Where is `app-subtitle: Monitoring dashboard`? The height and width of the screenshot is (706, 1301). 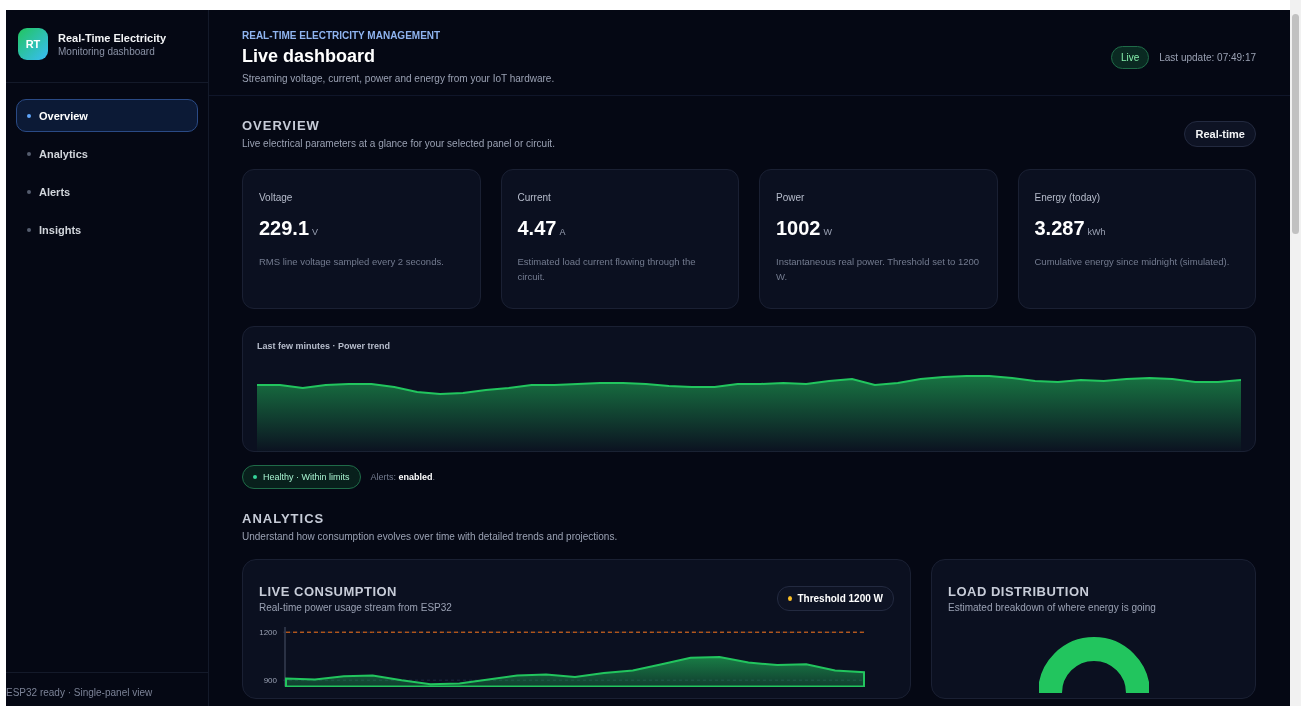 app-subtitle: Monitoring dashboard is located at coordinates (107, 51).